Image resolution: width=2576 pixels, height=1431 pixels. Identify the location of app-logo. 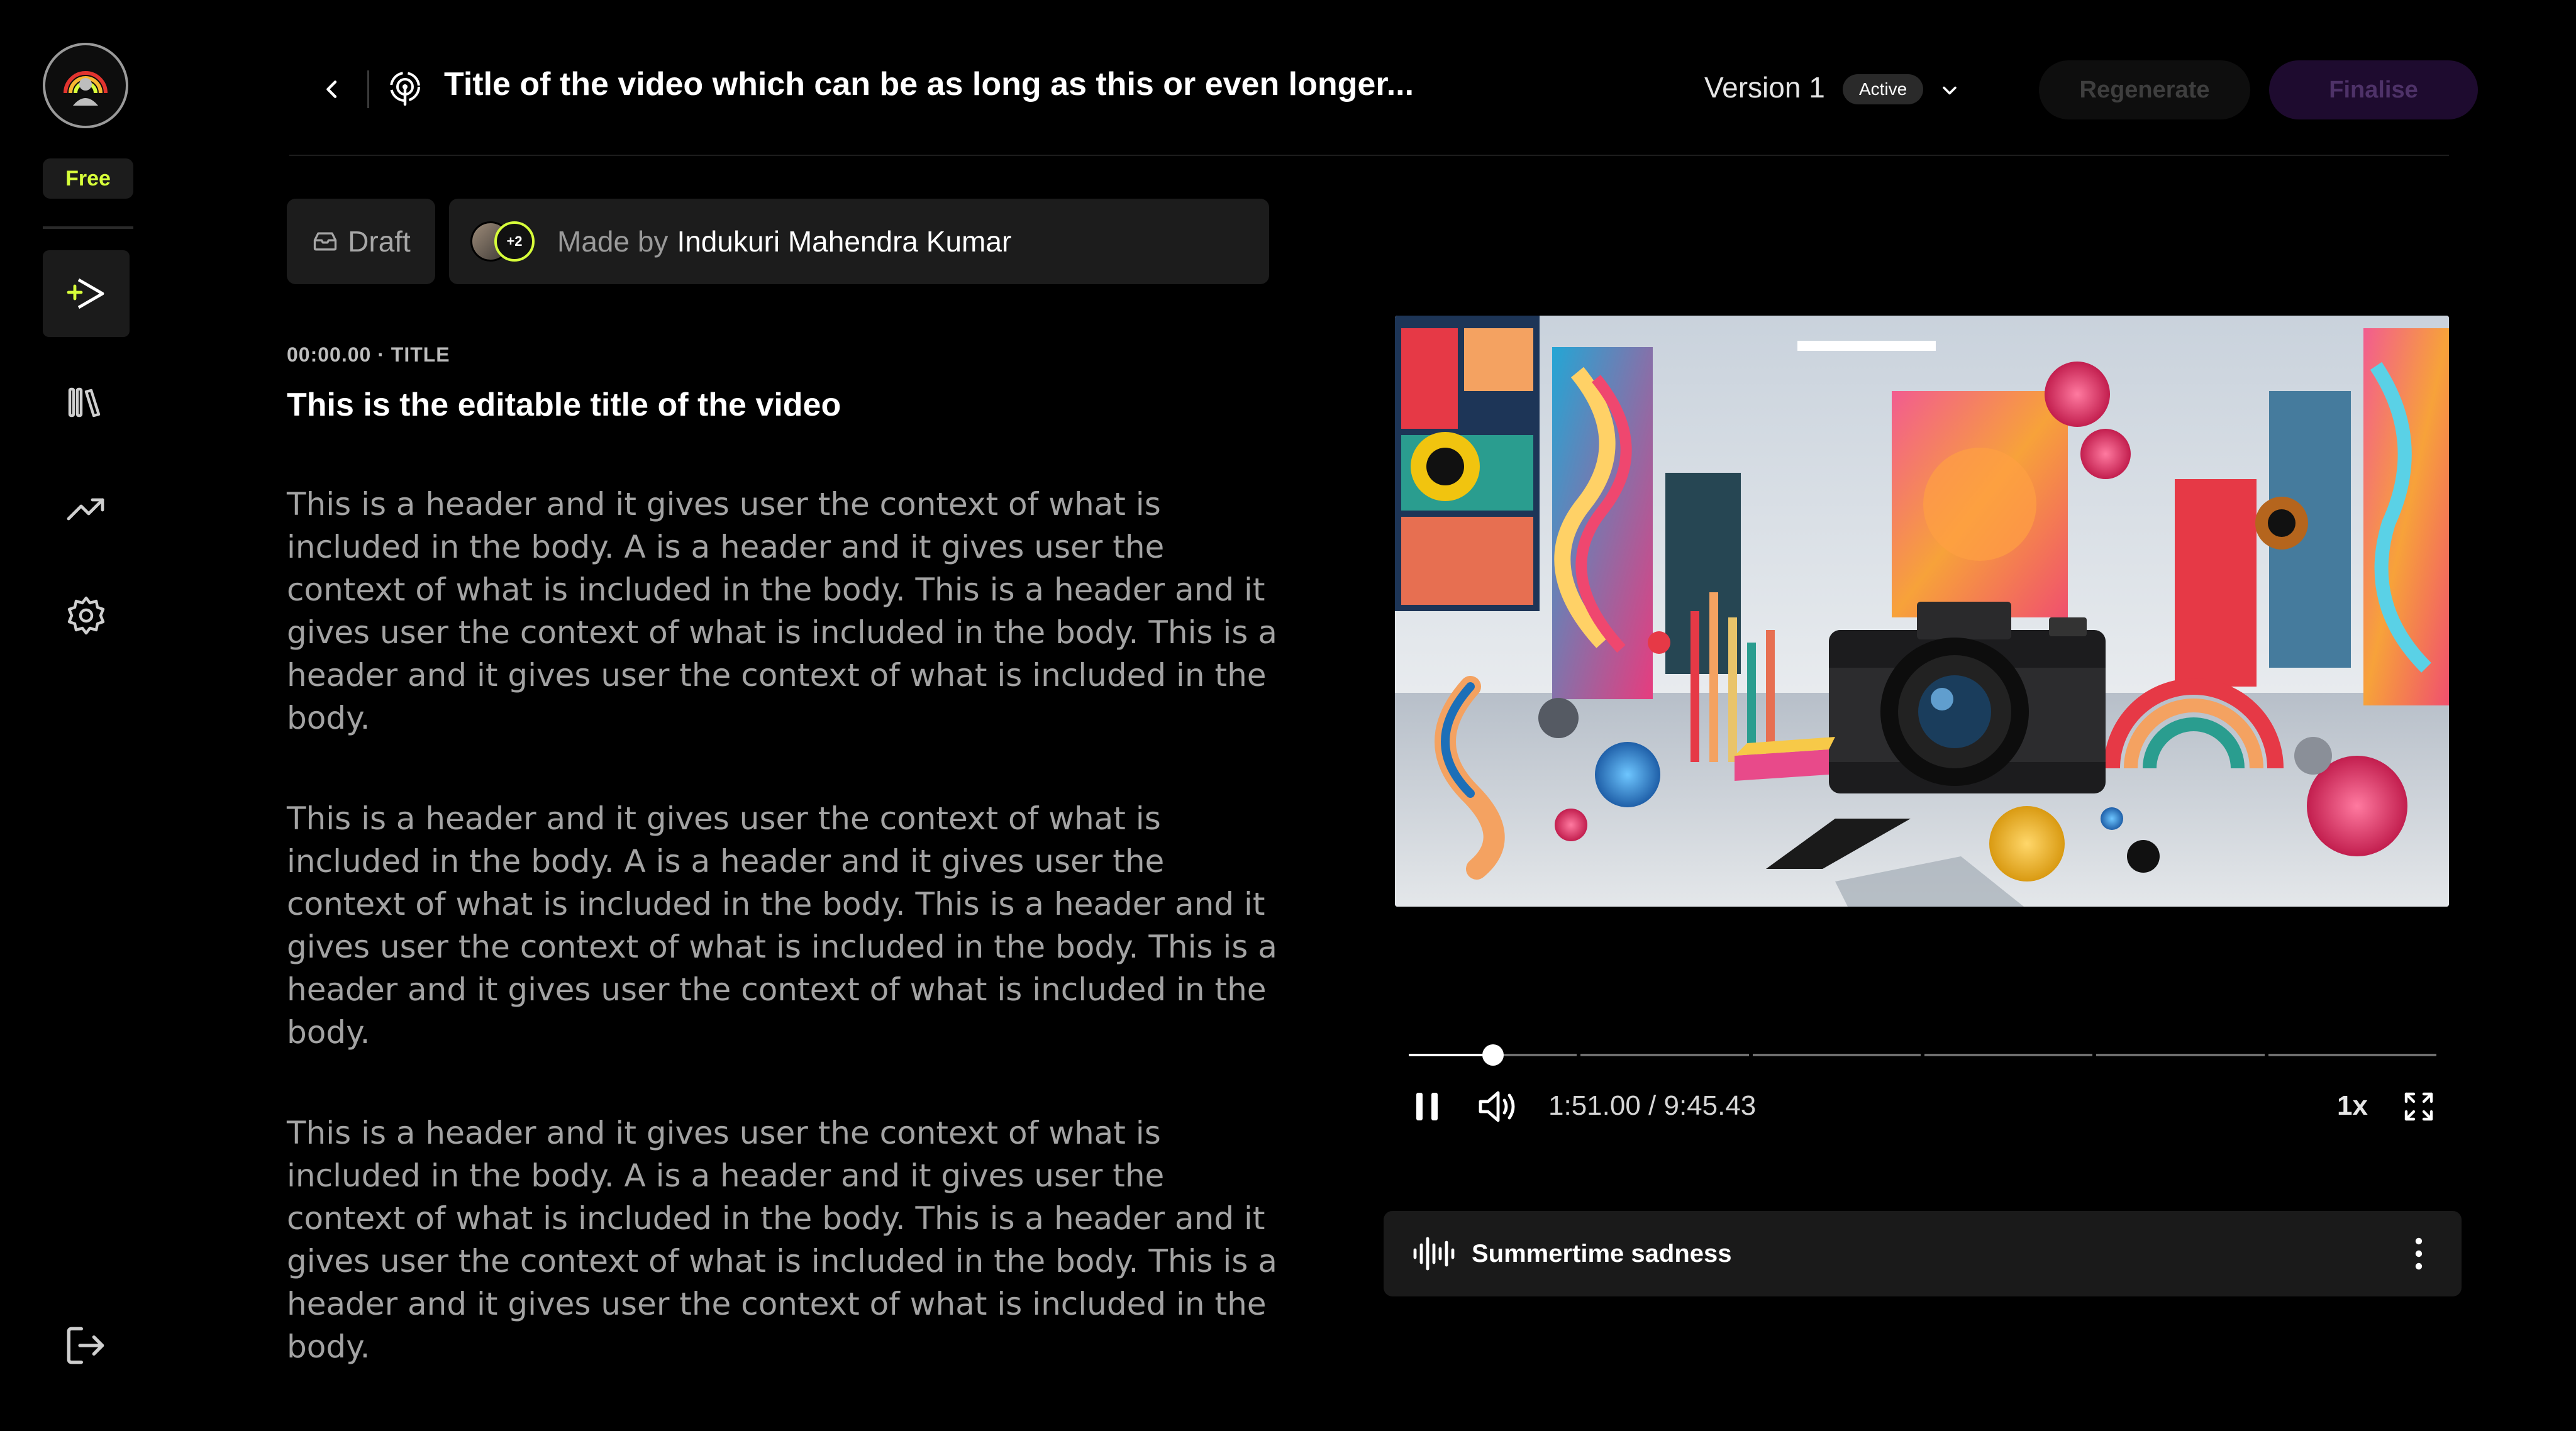
(85, 86).